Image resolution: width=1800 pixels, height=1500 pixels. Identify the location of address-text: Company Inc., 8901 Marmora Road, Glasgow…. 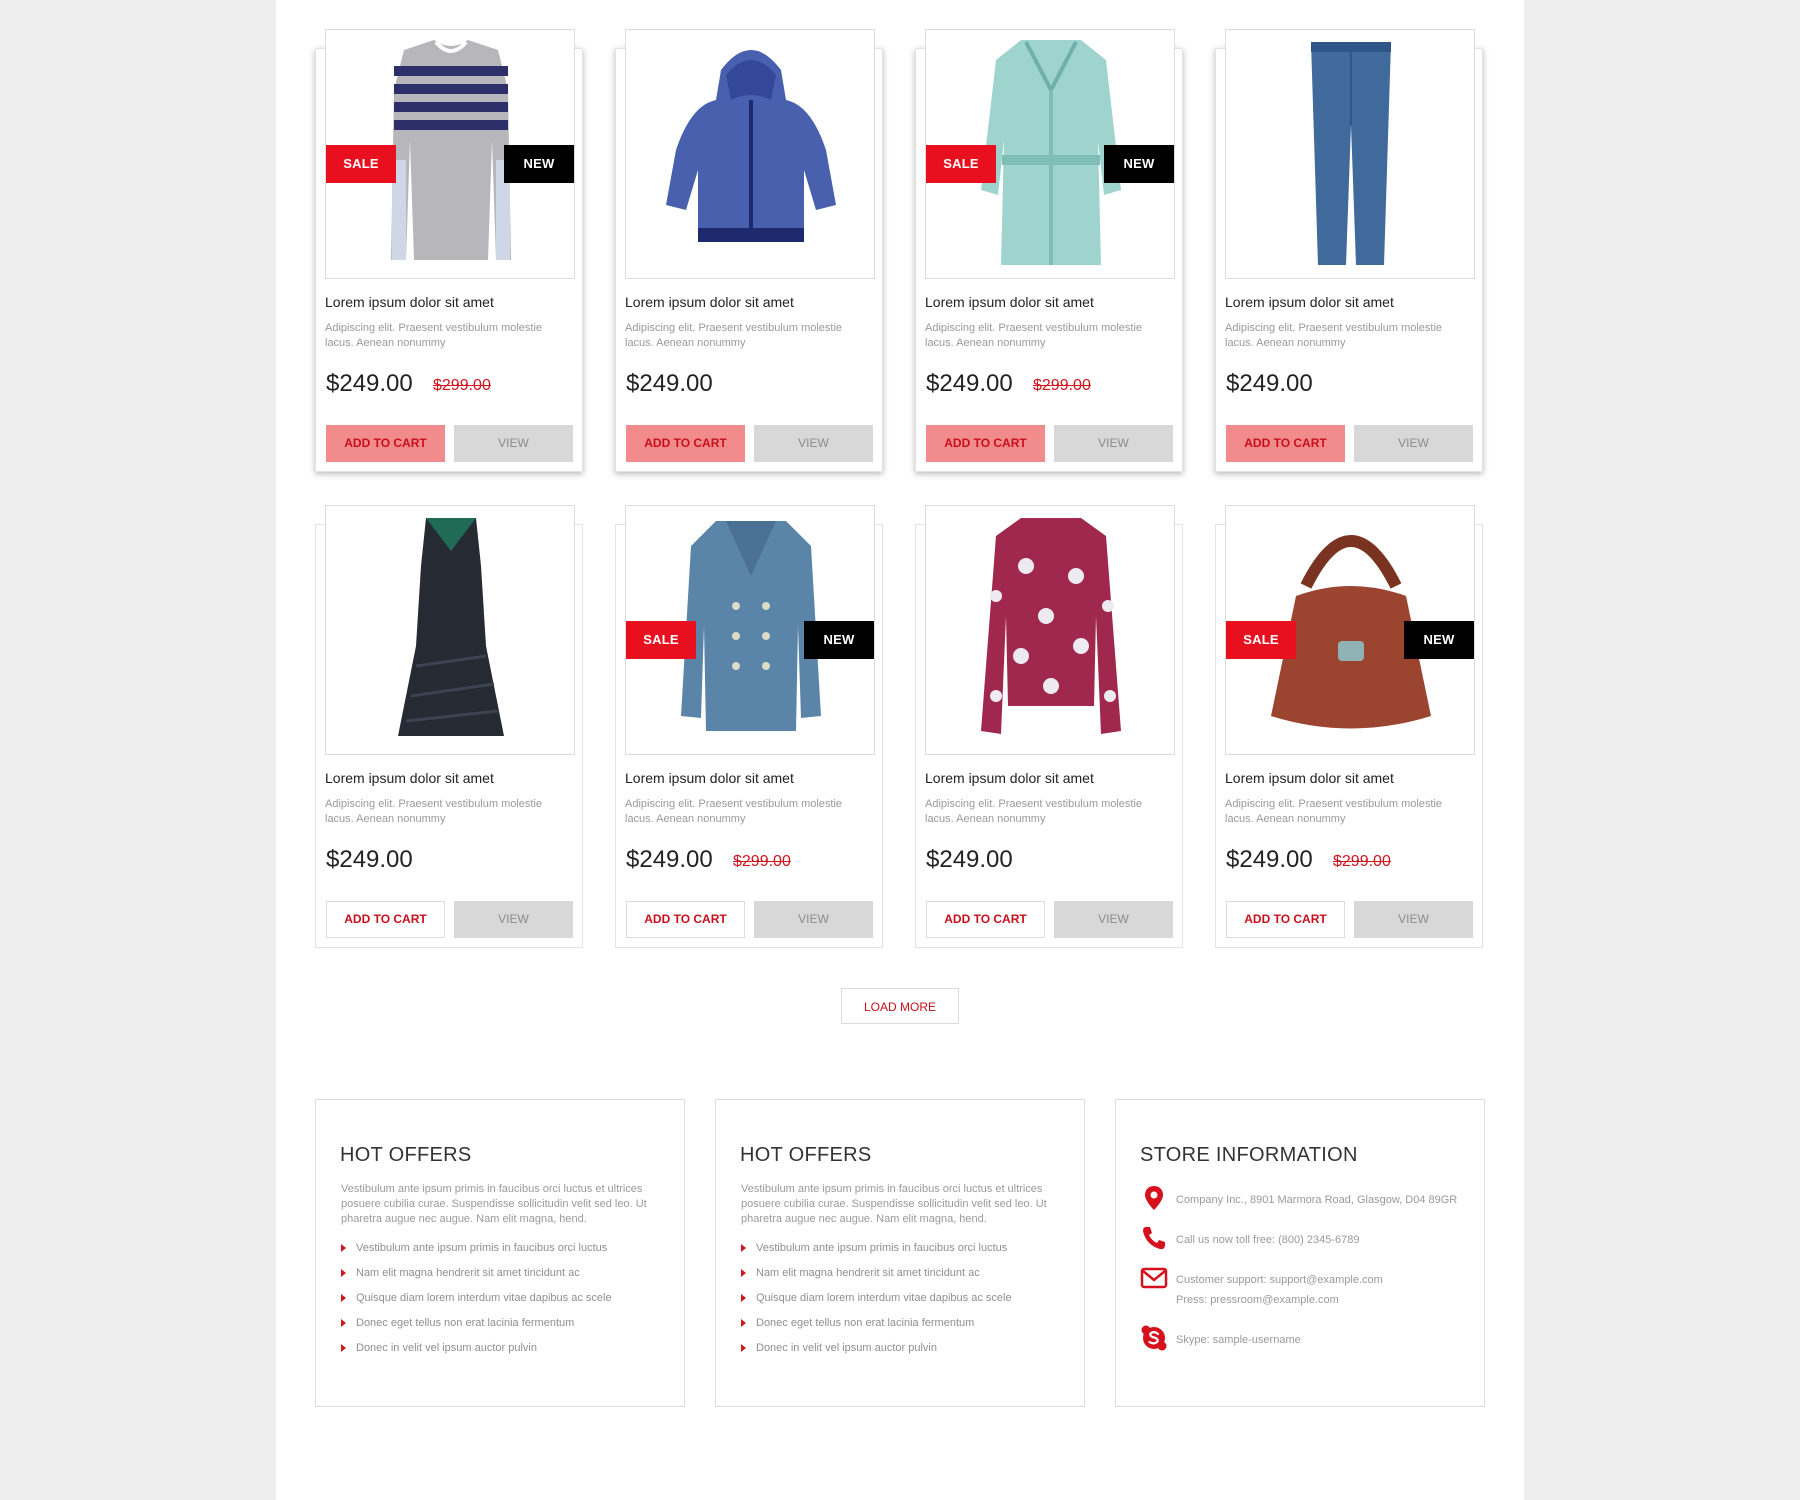
(1317, 1200).